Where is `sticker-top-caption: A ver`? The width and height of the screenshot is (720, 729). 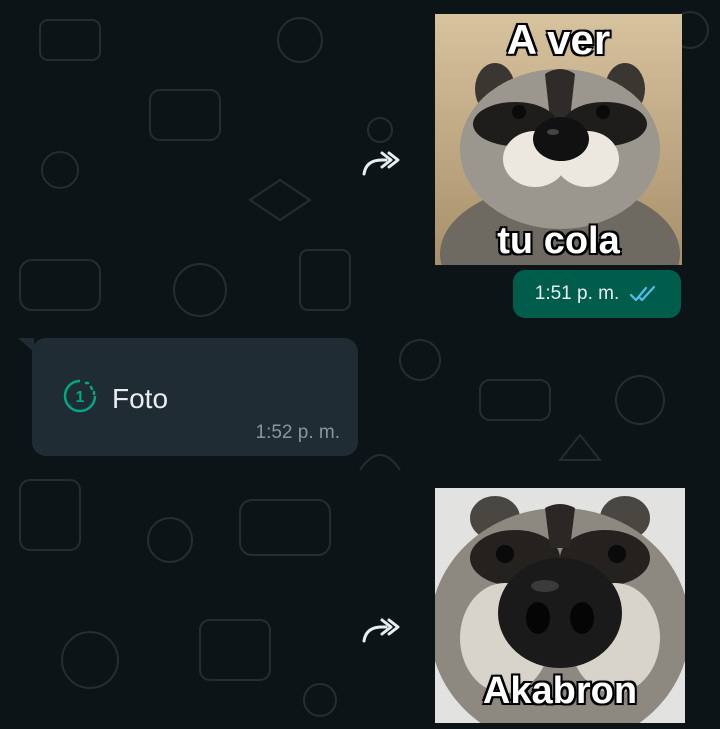 sticker-top-caption: A ver is located at coordinates (558, 39).